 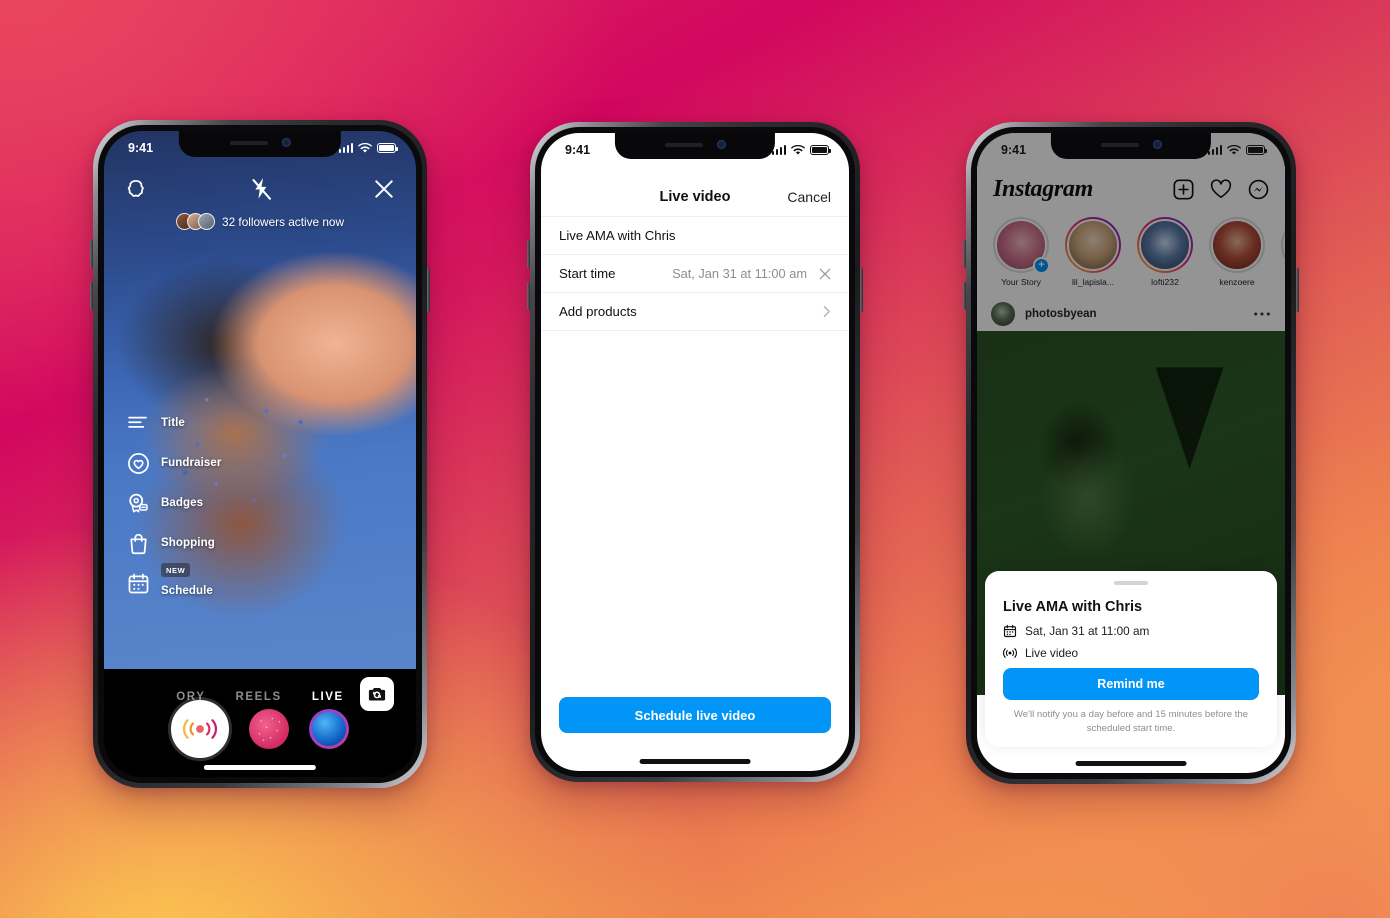 What do you see at coordinates (138, 463) in the screenshot?
I see `heart-circle-icon` at bounding box center [138, 463].